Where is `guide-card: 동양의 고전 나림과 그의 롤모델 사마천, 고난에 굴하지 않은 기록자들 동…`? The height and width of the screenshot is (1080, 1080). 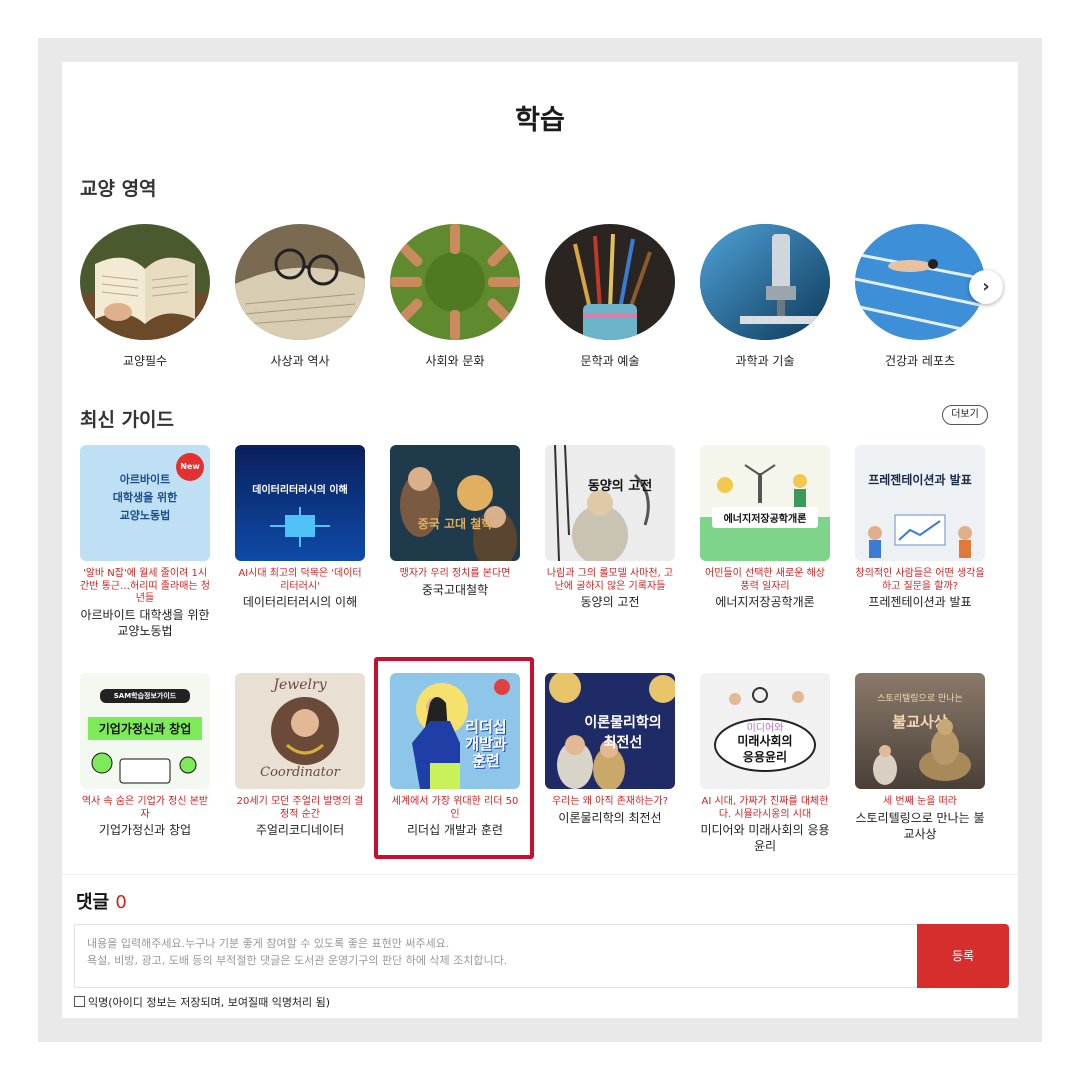 guide-card: 동양의 고전 나림과 그의 롤모델 사마천, 고난에 굴하지 않은 기록자들 동… is located at coordinates (610, 527).